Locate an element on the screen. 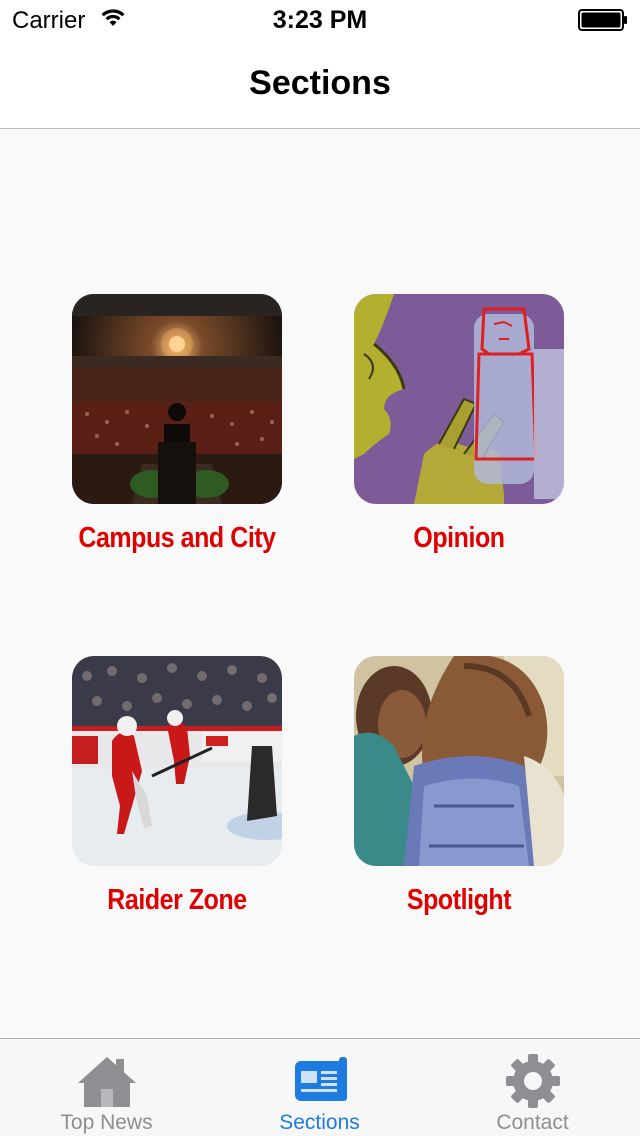  section-label: Spotlight is located at coordinates (459, 900).